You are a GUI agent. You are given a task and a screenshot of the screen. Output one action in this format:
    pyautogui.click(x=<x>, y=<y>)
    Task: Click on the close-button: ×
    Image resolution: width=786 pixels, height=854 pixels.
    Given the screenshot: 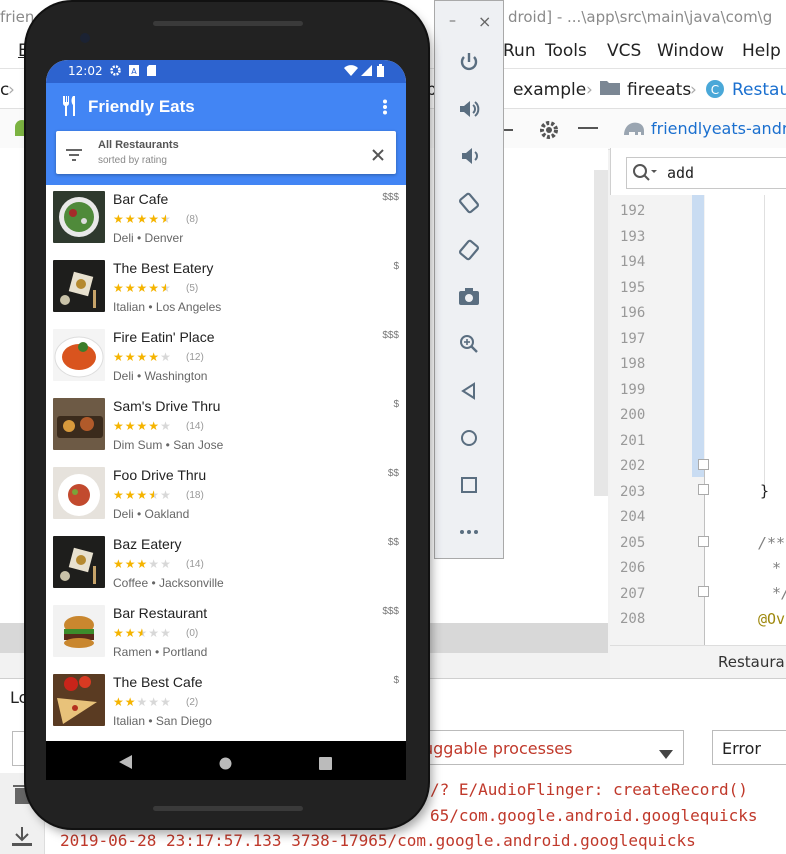 What is the action you would take?
    pyautogui.click(x=484, y=21)
    